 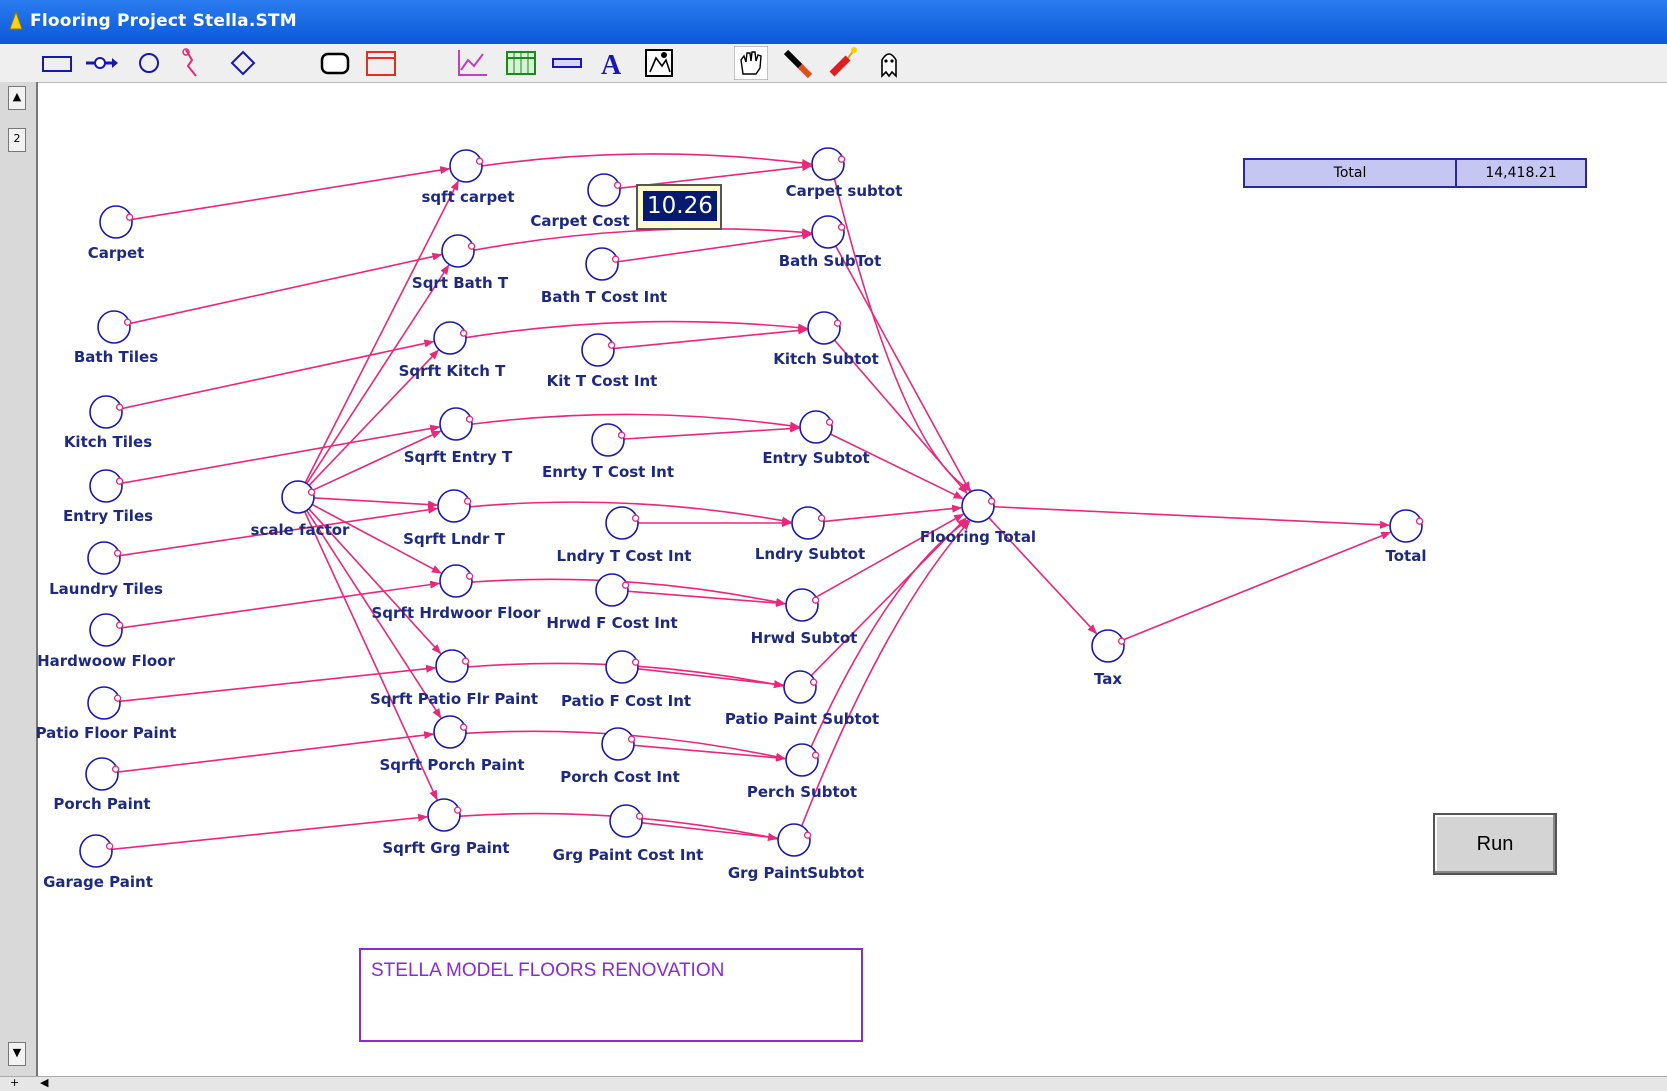 I want to click on total-numeric-display: Total 14,418.21, so click(x=1415, y=173).